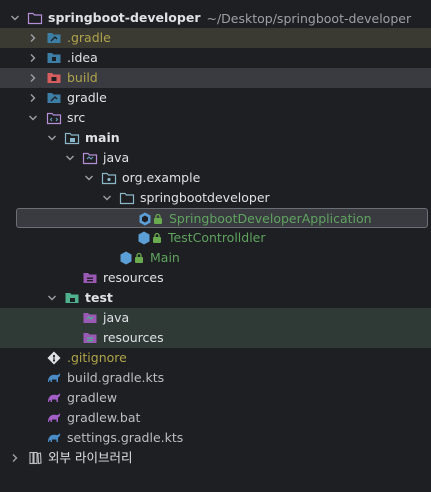 Image resolution: width=431 pixels, height=492 pixels. Describe the element at coordinates (82, 77) in the screenshot. I see `tree-item-label: build` at that location.